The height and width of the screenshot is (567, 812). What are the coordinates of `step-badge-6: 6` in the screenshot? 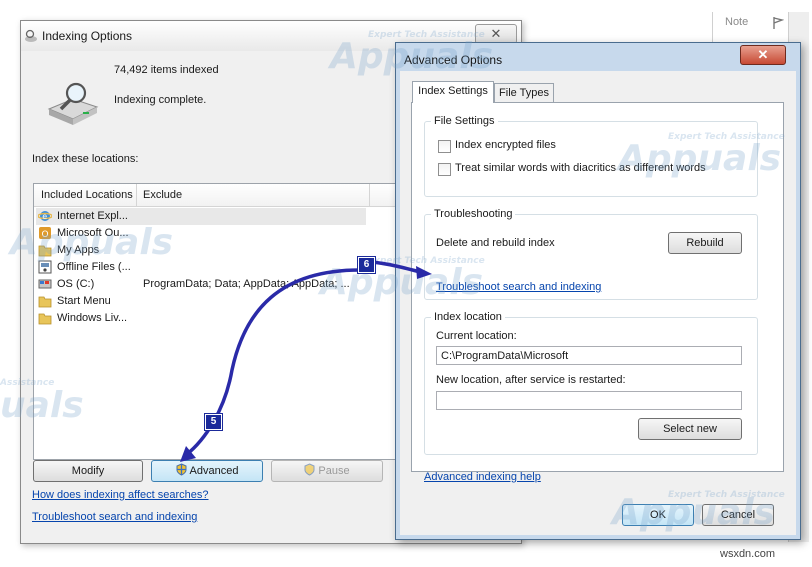 It's located at (366, 265).